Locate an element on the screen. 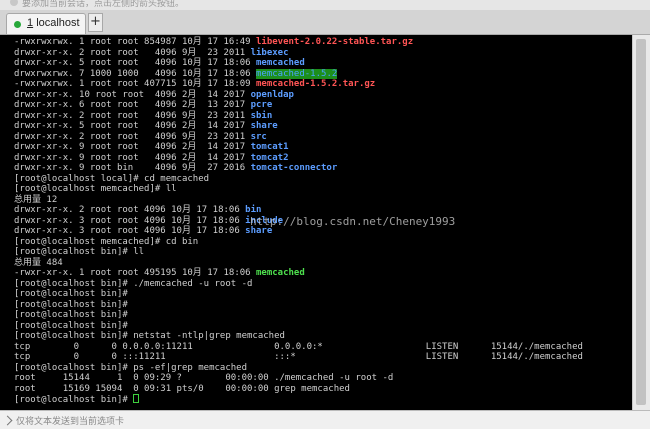 The image size is (650, 429). terminal-text-segment: libevent-2.0.22-stable.tar.gz is located at coordinates (335, 42).